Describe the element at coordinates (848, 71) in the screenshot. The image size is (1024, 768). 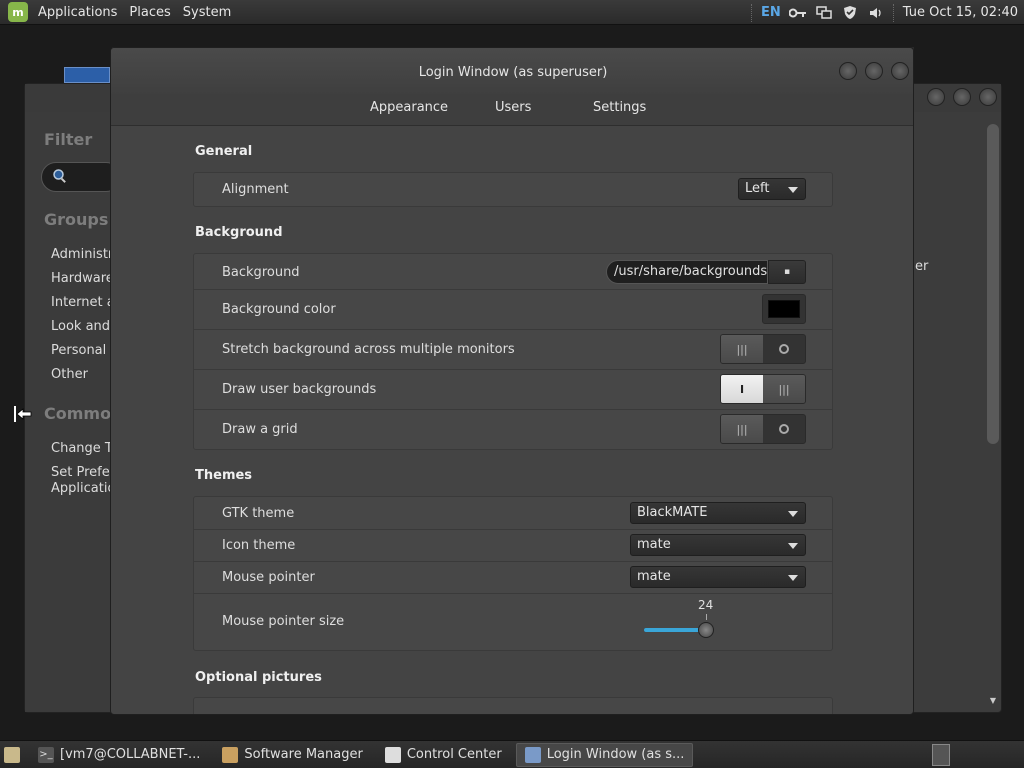
I see `dialog-minimize-button` at that location.